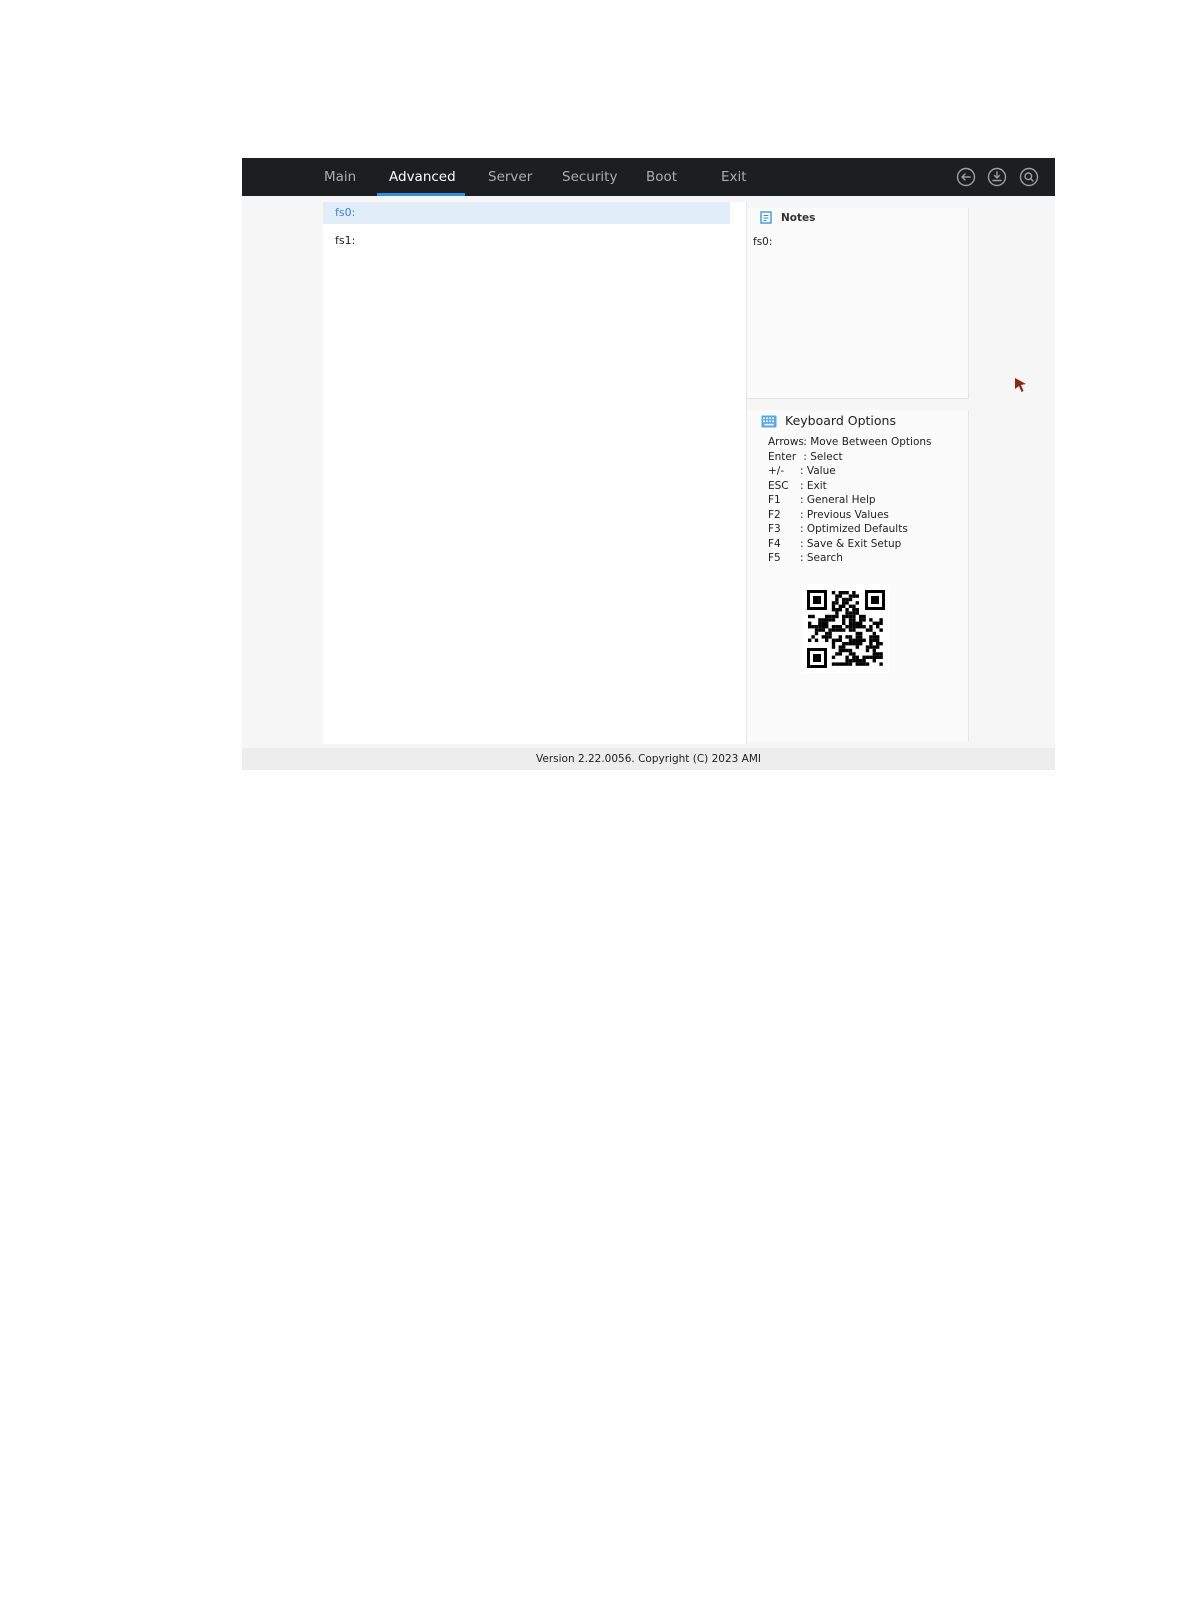 The image size is (1191, 1616). I want to click on main-options-panel: fs0: fs1:, so click(534, 473).